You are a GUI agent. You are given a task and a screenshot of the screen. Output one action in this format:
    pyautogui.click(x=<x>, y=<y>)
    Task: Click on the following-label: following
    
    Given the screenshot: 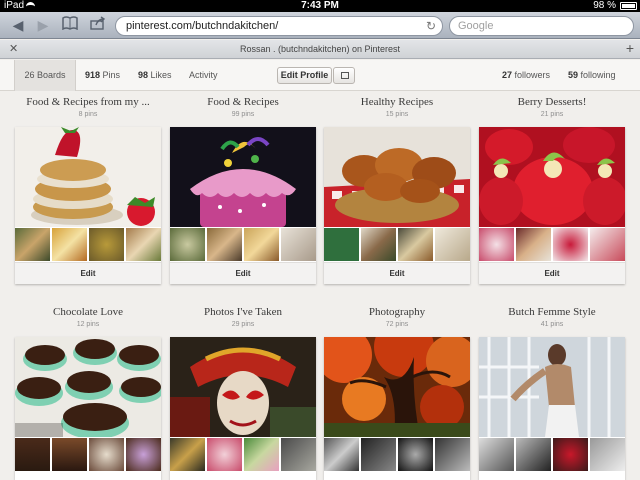 What is the action you would take?
    pyautogui.click(x=598, y=75)
    